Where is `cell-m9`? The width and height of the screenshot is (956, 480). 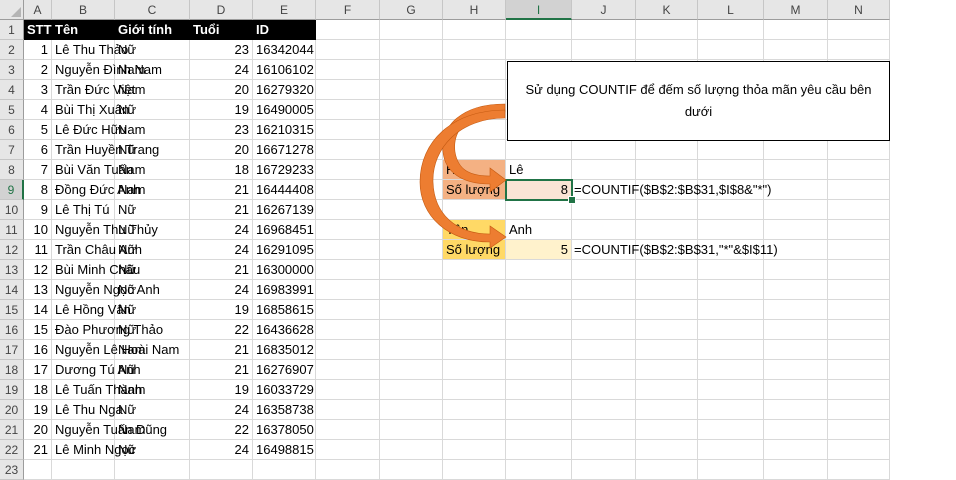 cell-m9 is located at coordinates (796, 190).